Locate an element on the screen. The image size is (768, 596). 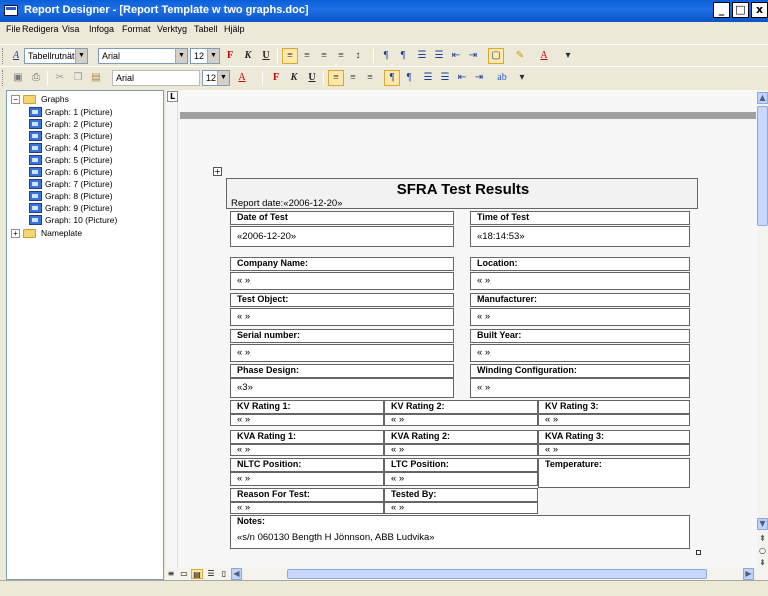
close-button: x is located at coordinates (759, 10).